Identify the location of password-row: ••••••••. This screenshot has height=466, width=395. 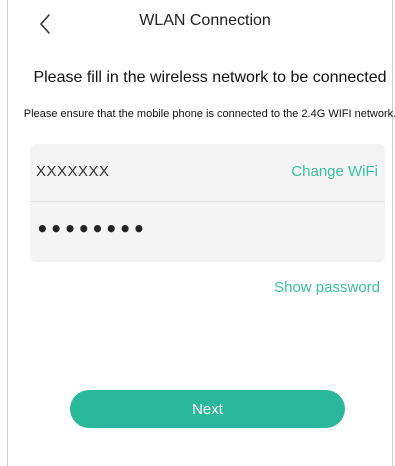
(207, 231).